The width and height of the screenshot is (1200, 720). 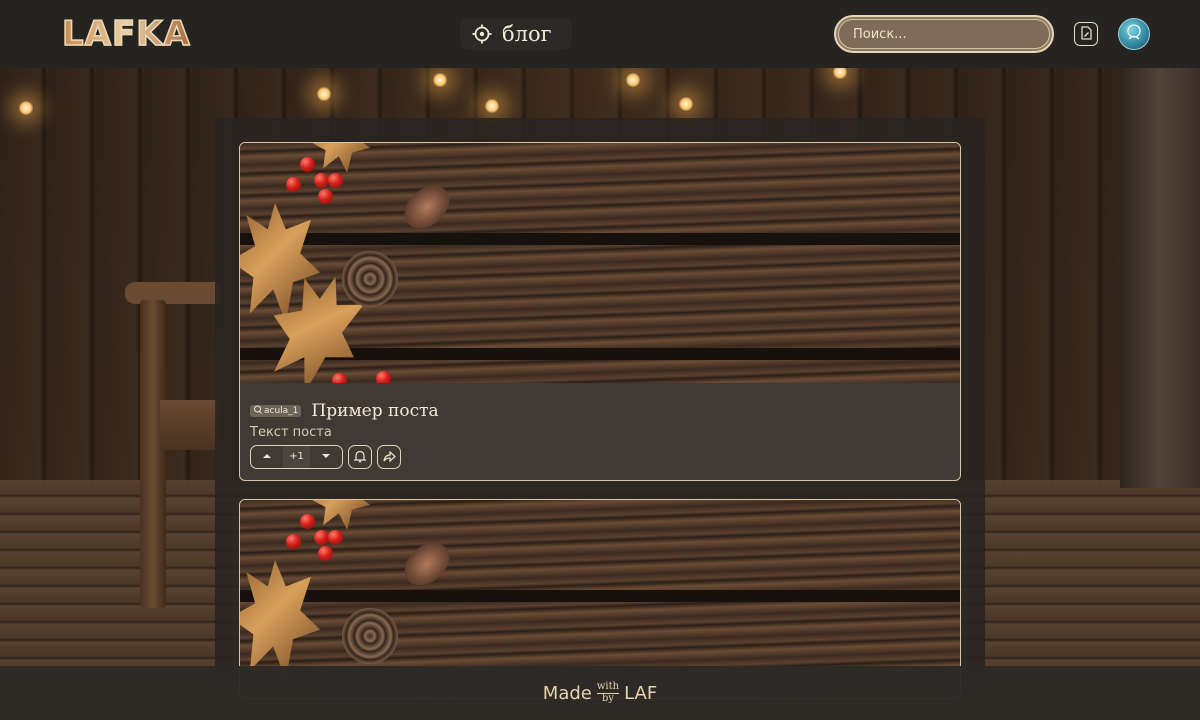 I want to click on footer-with-by: with by, so click(x=608, y=693).